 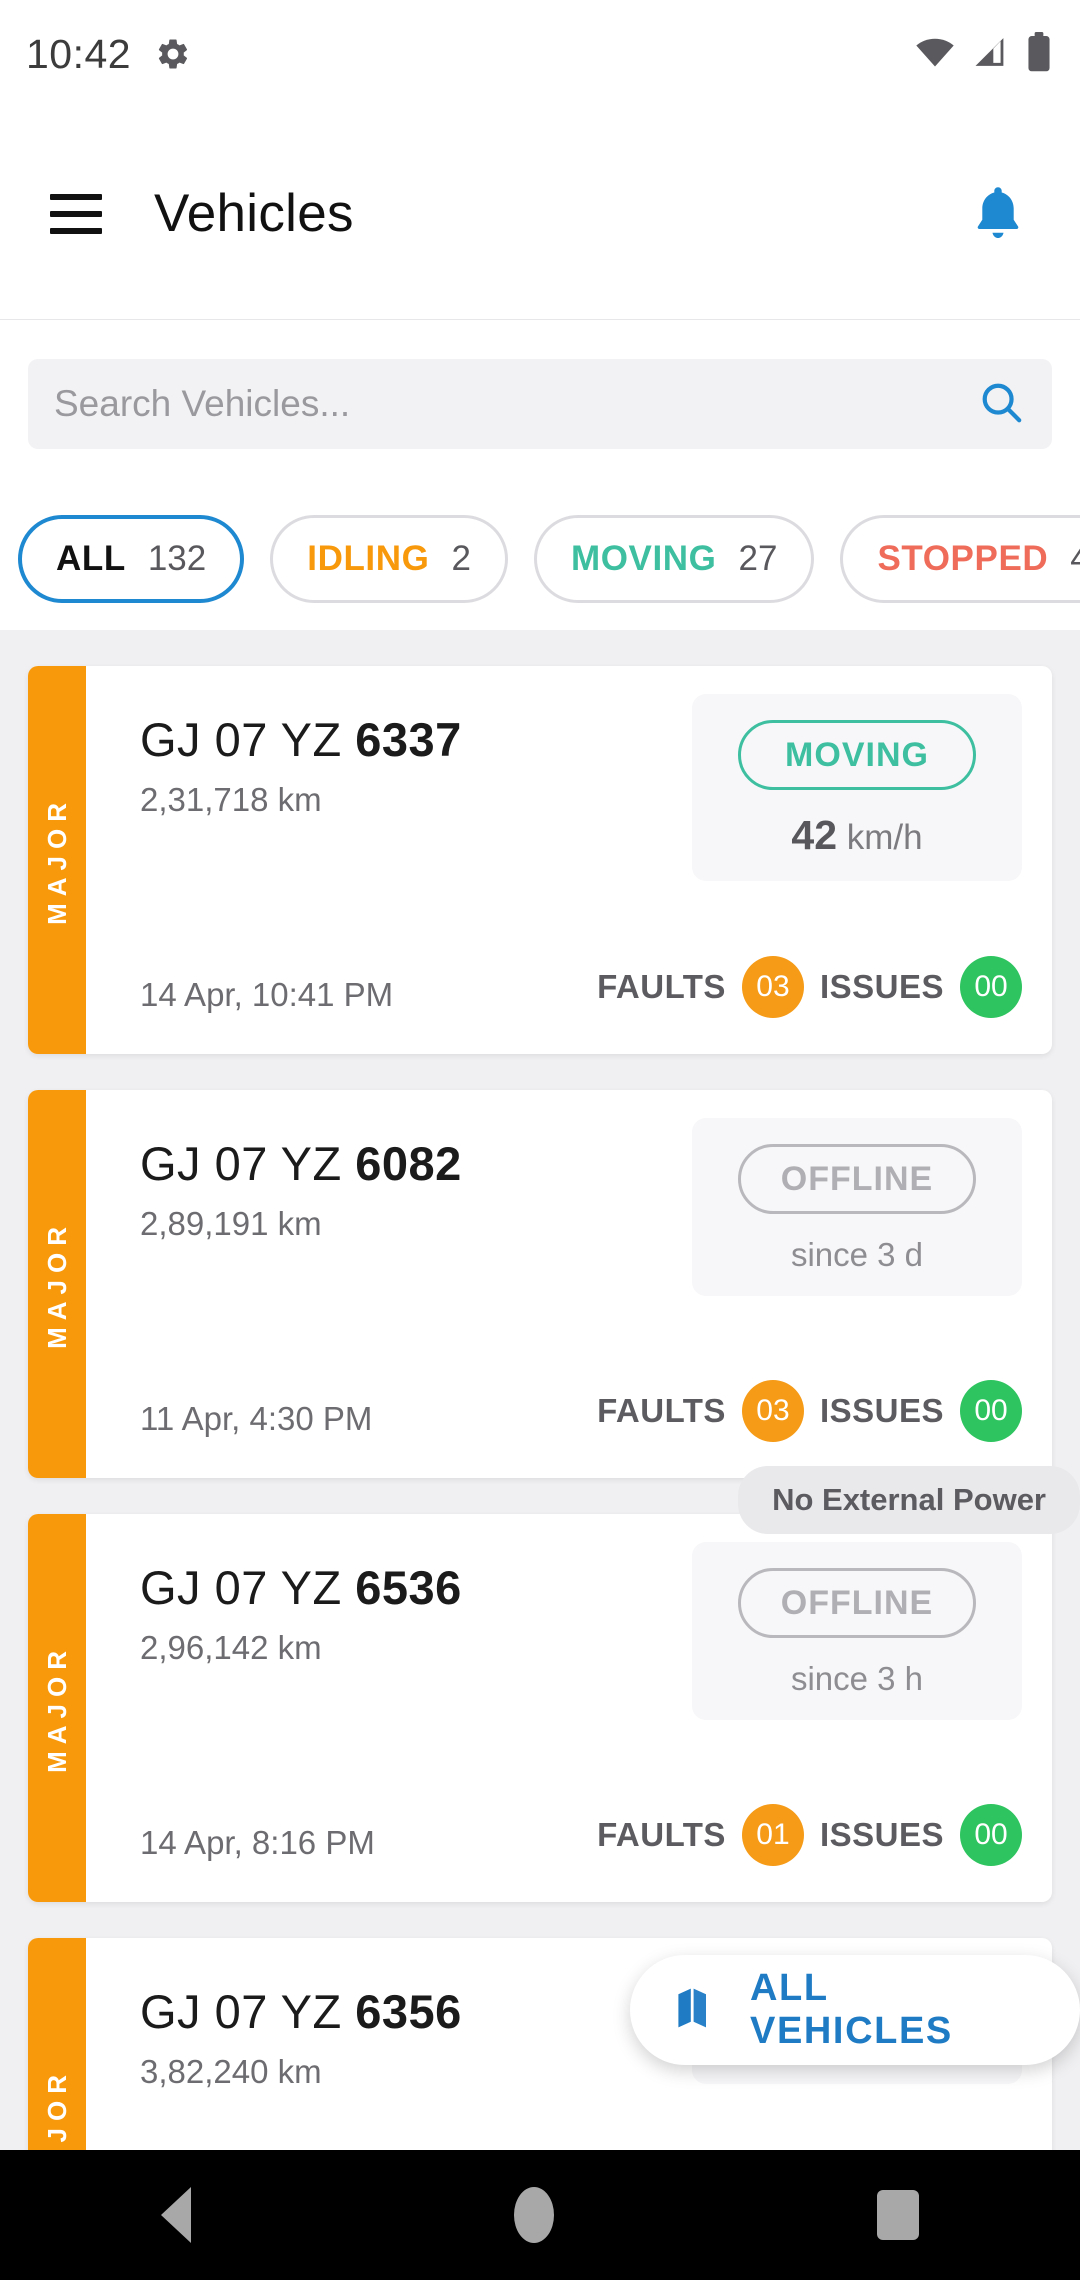 What do you see at coordinates (173, 54) in the screenshot?
I see `gear-icon` at bounding box center [173, 54].